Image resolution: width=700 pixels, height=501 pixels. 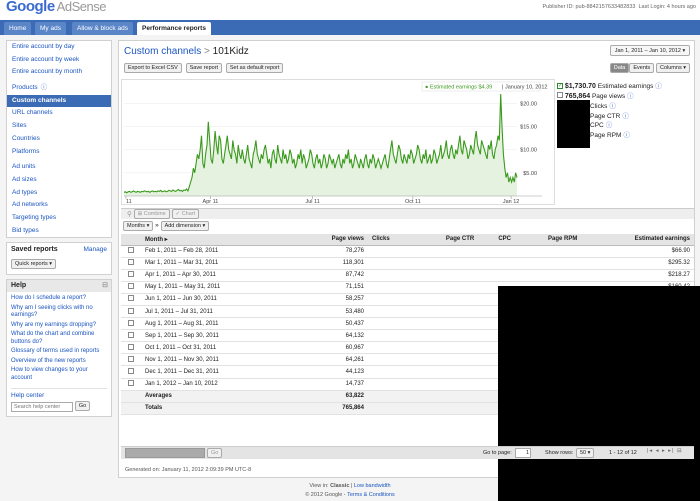 I want to click on sidebar-item-ad-units: Ad units, so click(x=59, y=167).